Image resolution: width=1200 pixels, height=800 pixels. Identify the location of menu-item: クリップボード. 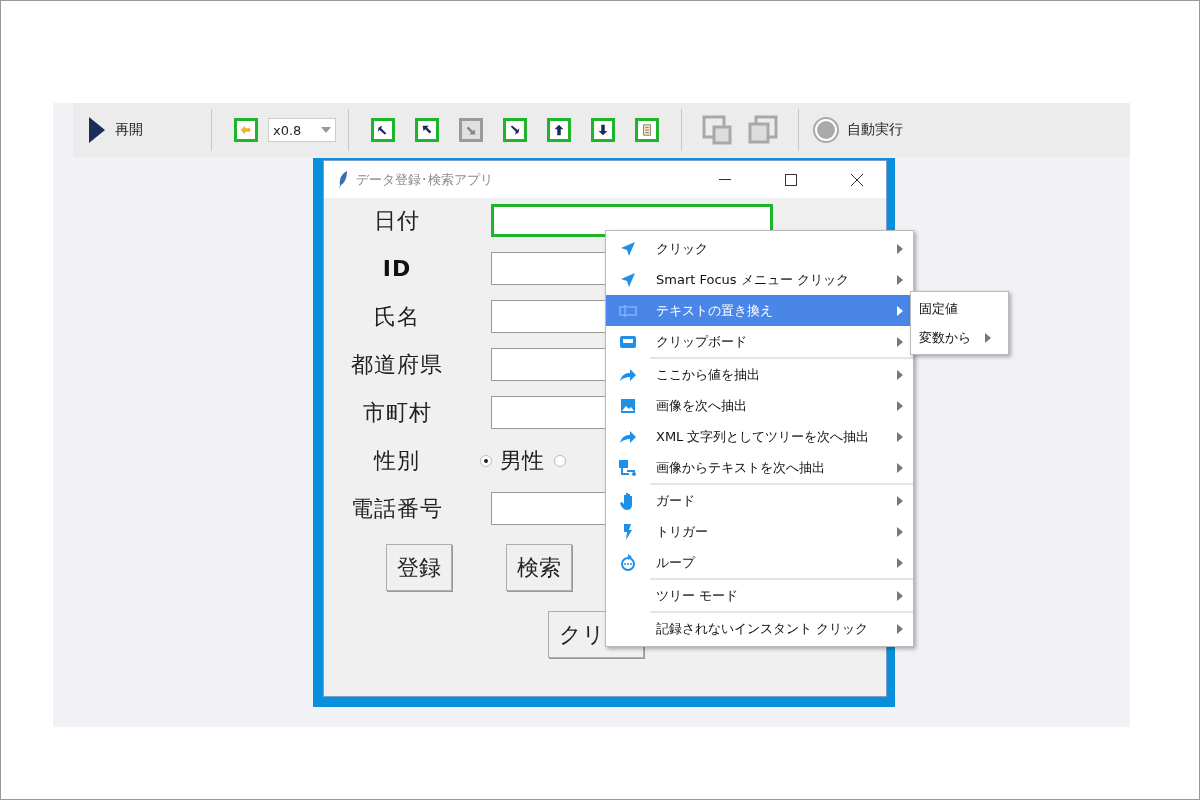
(759, 341).